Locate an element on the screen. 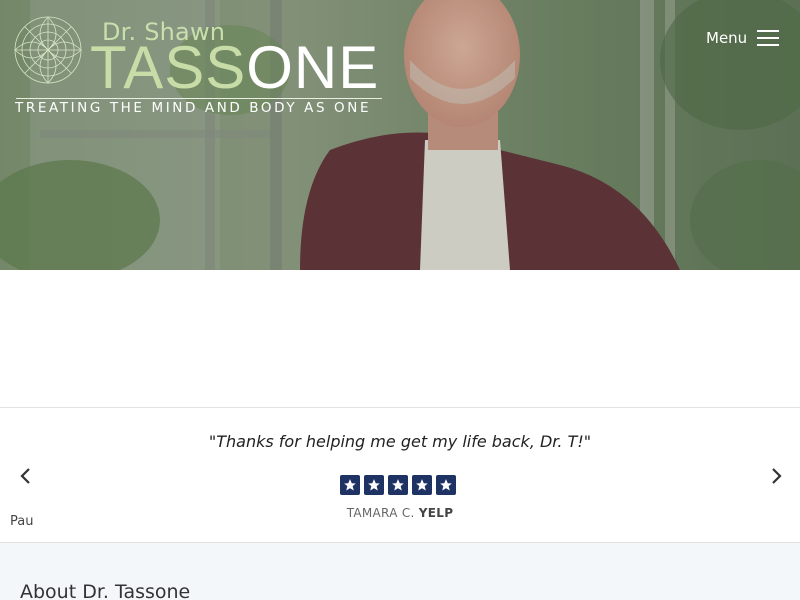 This screenshot has height=600, width=800. star-rating is located at coordinates (398, 485).